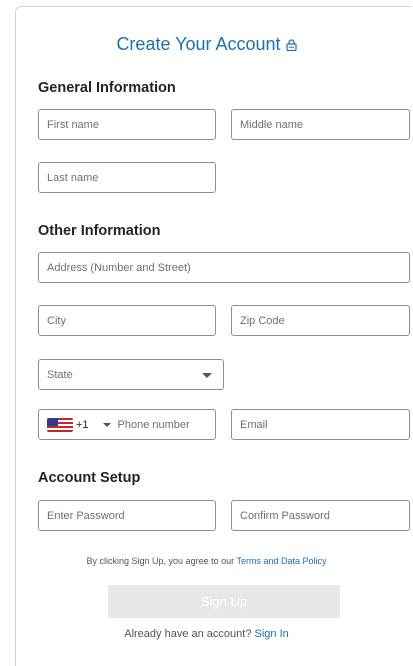 The image size is (413, 666). I want to click on section-general-heading: General Information, so click(107, 88).